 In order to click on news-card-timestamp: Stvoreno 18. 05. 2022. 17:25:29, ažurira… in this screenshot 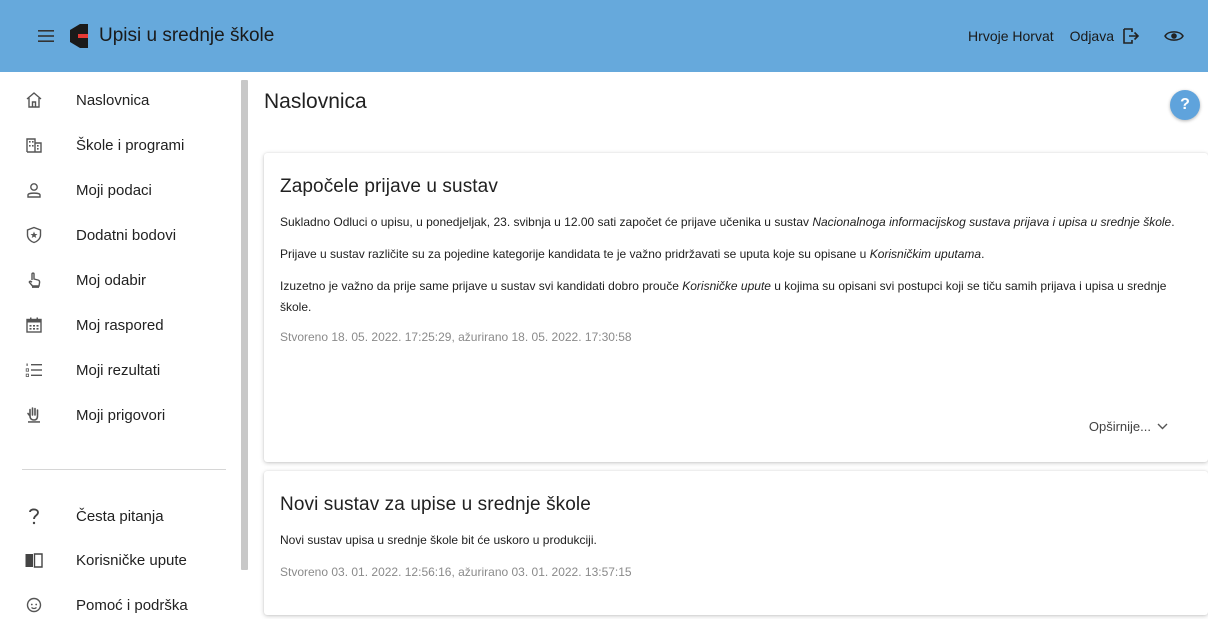, I will do `click(456, 337)`.